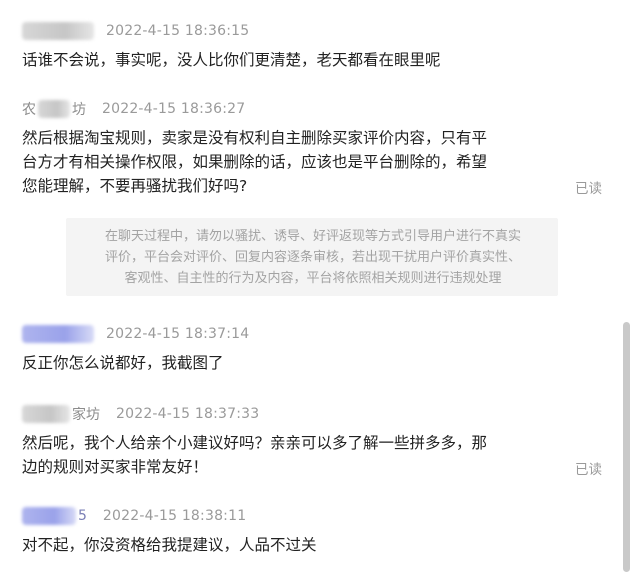 The width and height of the screenshot is (640, 579). Describe the element at coordinates (29, 110) in the screenshot. I see `sender-name-fragment: 农` at that location.